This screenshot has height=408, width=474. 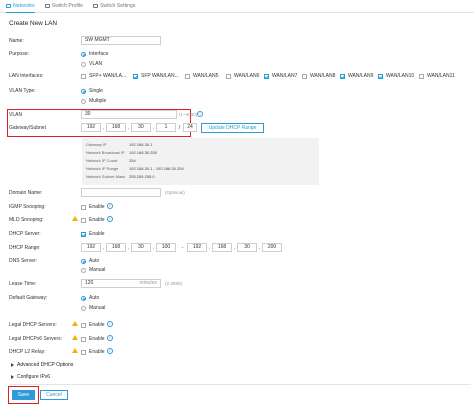 What do you see at coordinates (179, 127) in the screenshot?
I see `mask-slash: /` at bounding box center [179, 127].